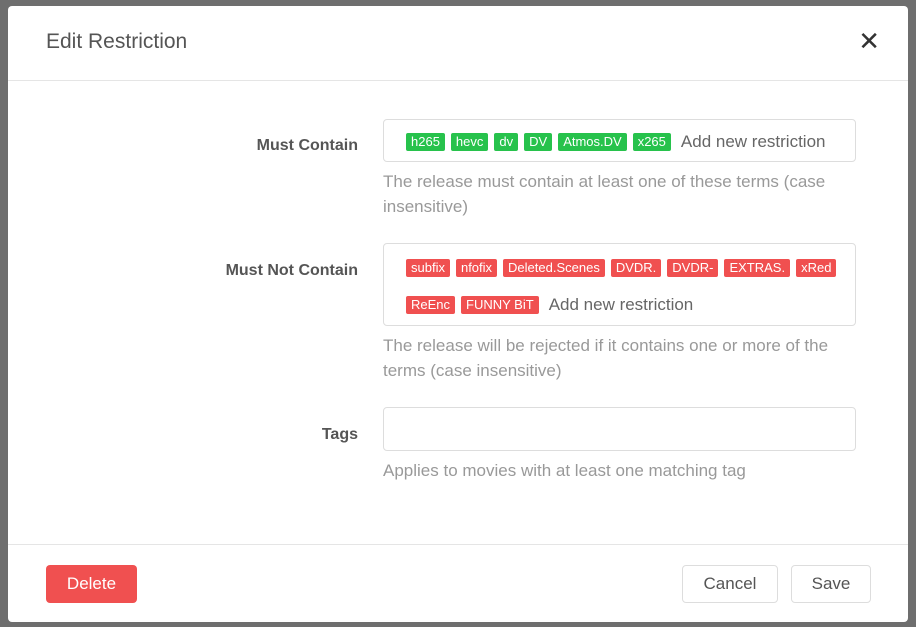  What do you see at coordinates (757, 268) in the screenshot?
I see `restriction-tag: EXTRAS.` at bounding box center [757, 268].